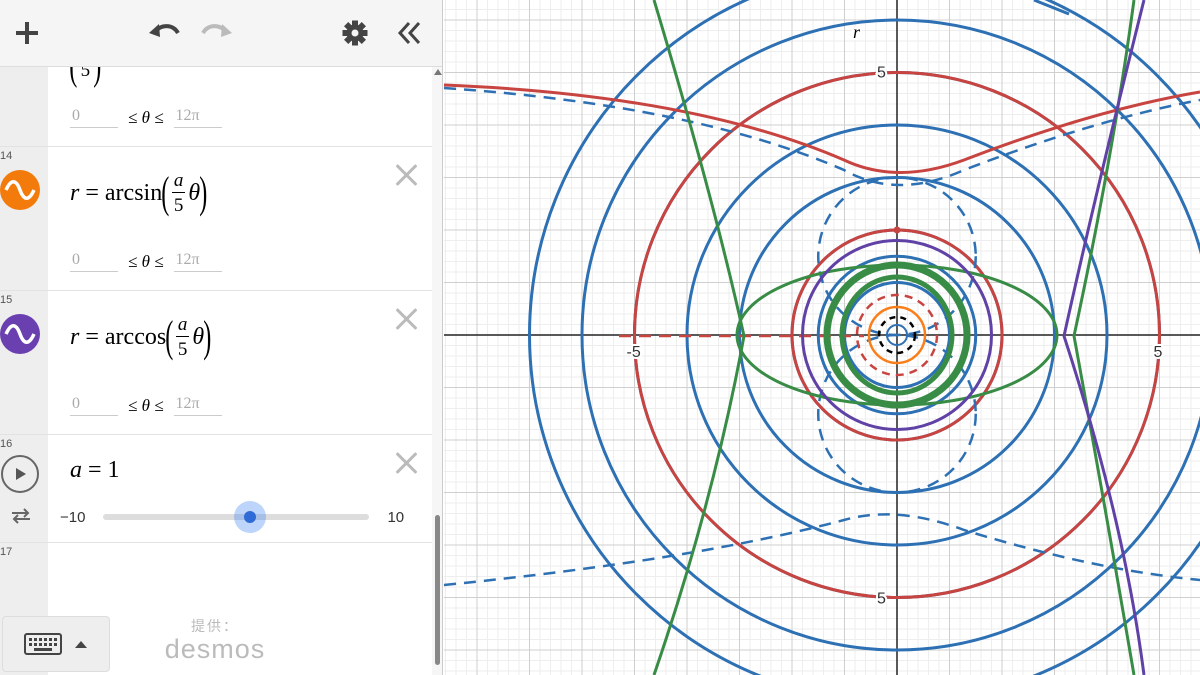 This screenshot has height=675, width=1200. I want to click on play-icon, so click(21, 474).